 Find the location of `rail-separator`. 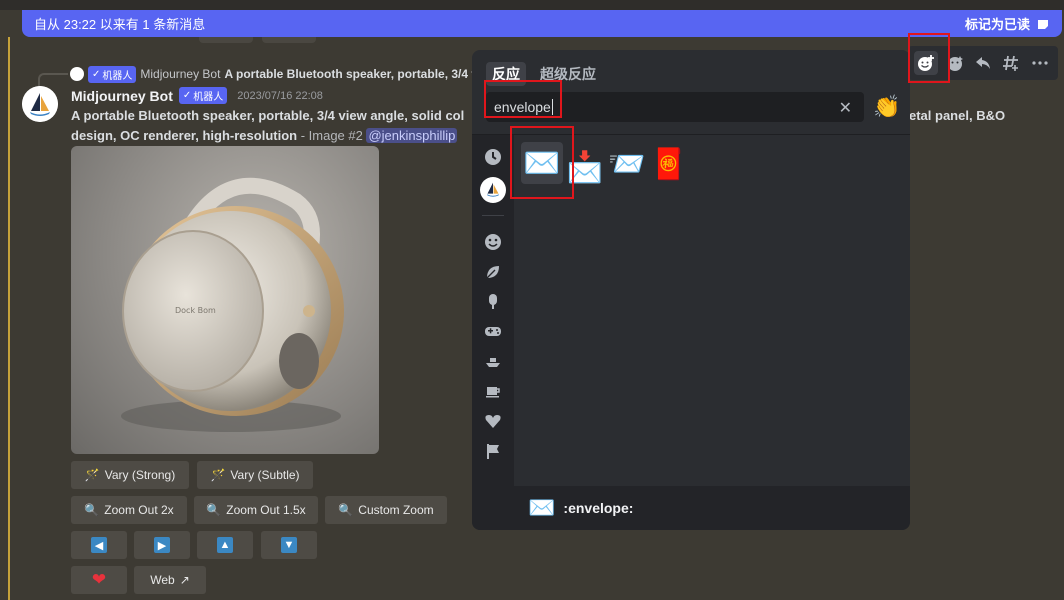

rail-separator is located at coordinates (493, 215).